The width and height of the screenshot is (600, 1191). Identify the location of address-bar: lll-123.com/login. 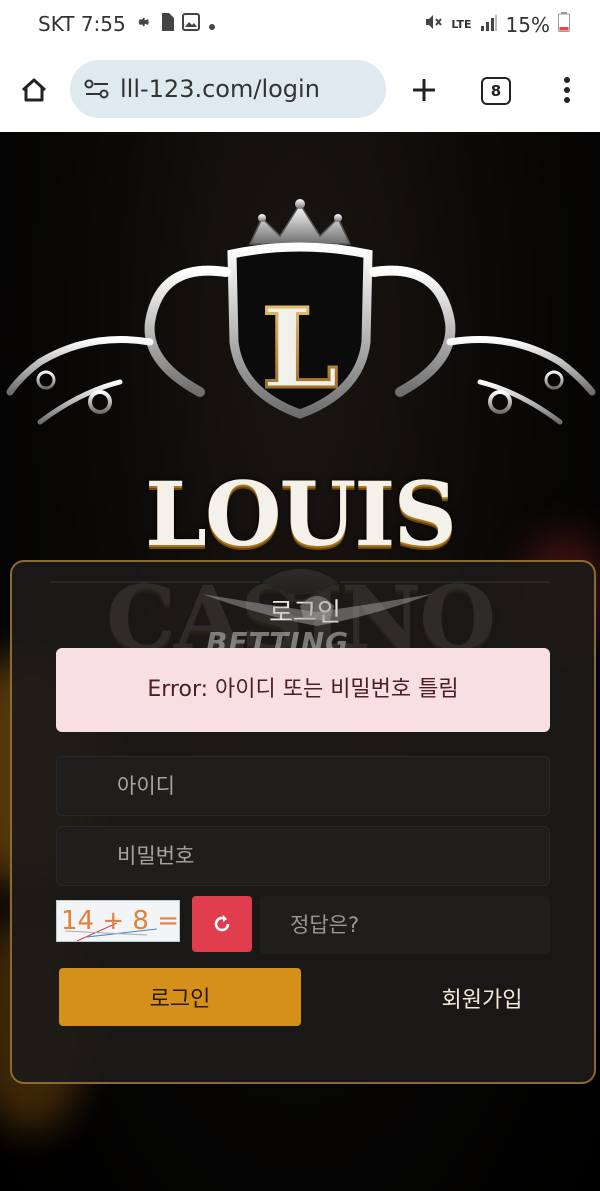
(228, 89).